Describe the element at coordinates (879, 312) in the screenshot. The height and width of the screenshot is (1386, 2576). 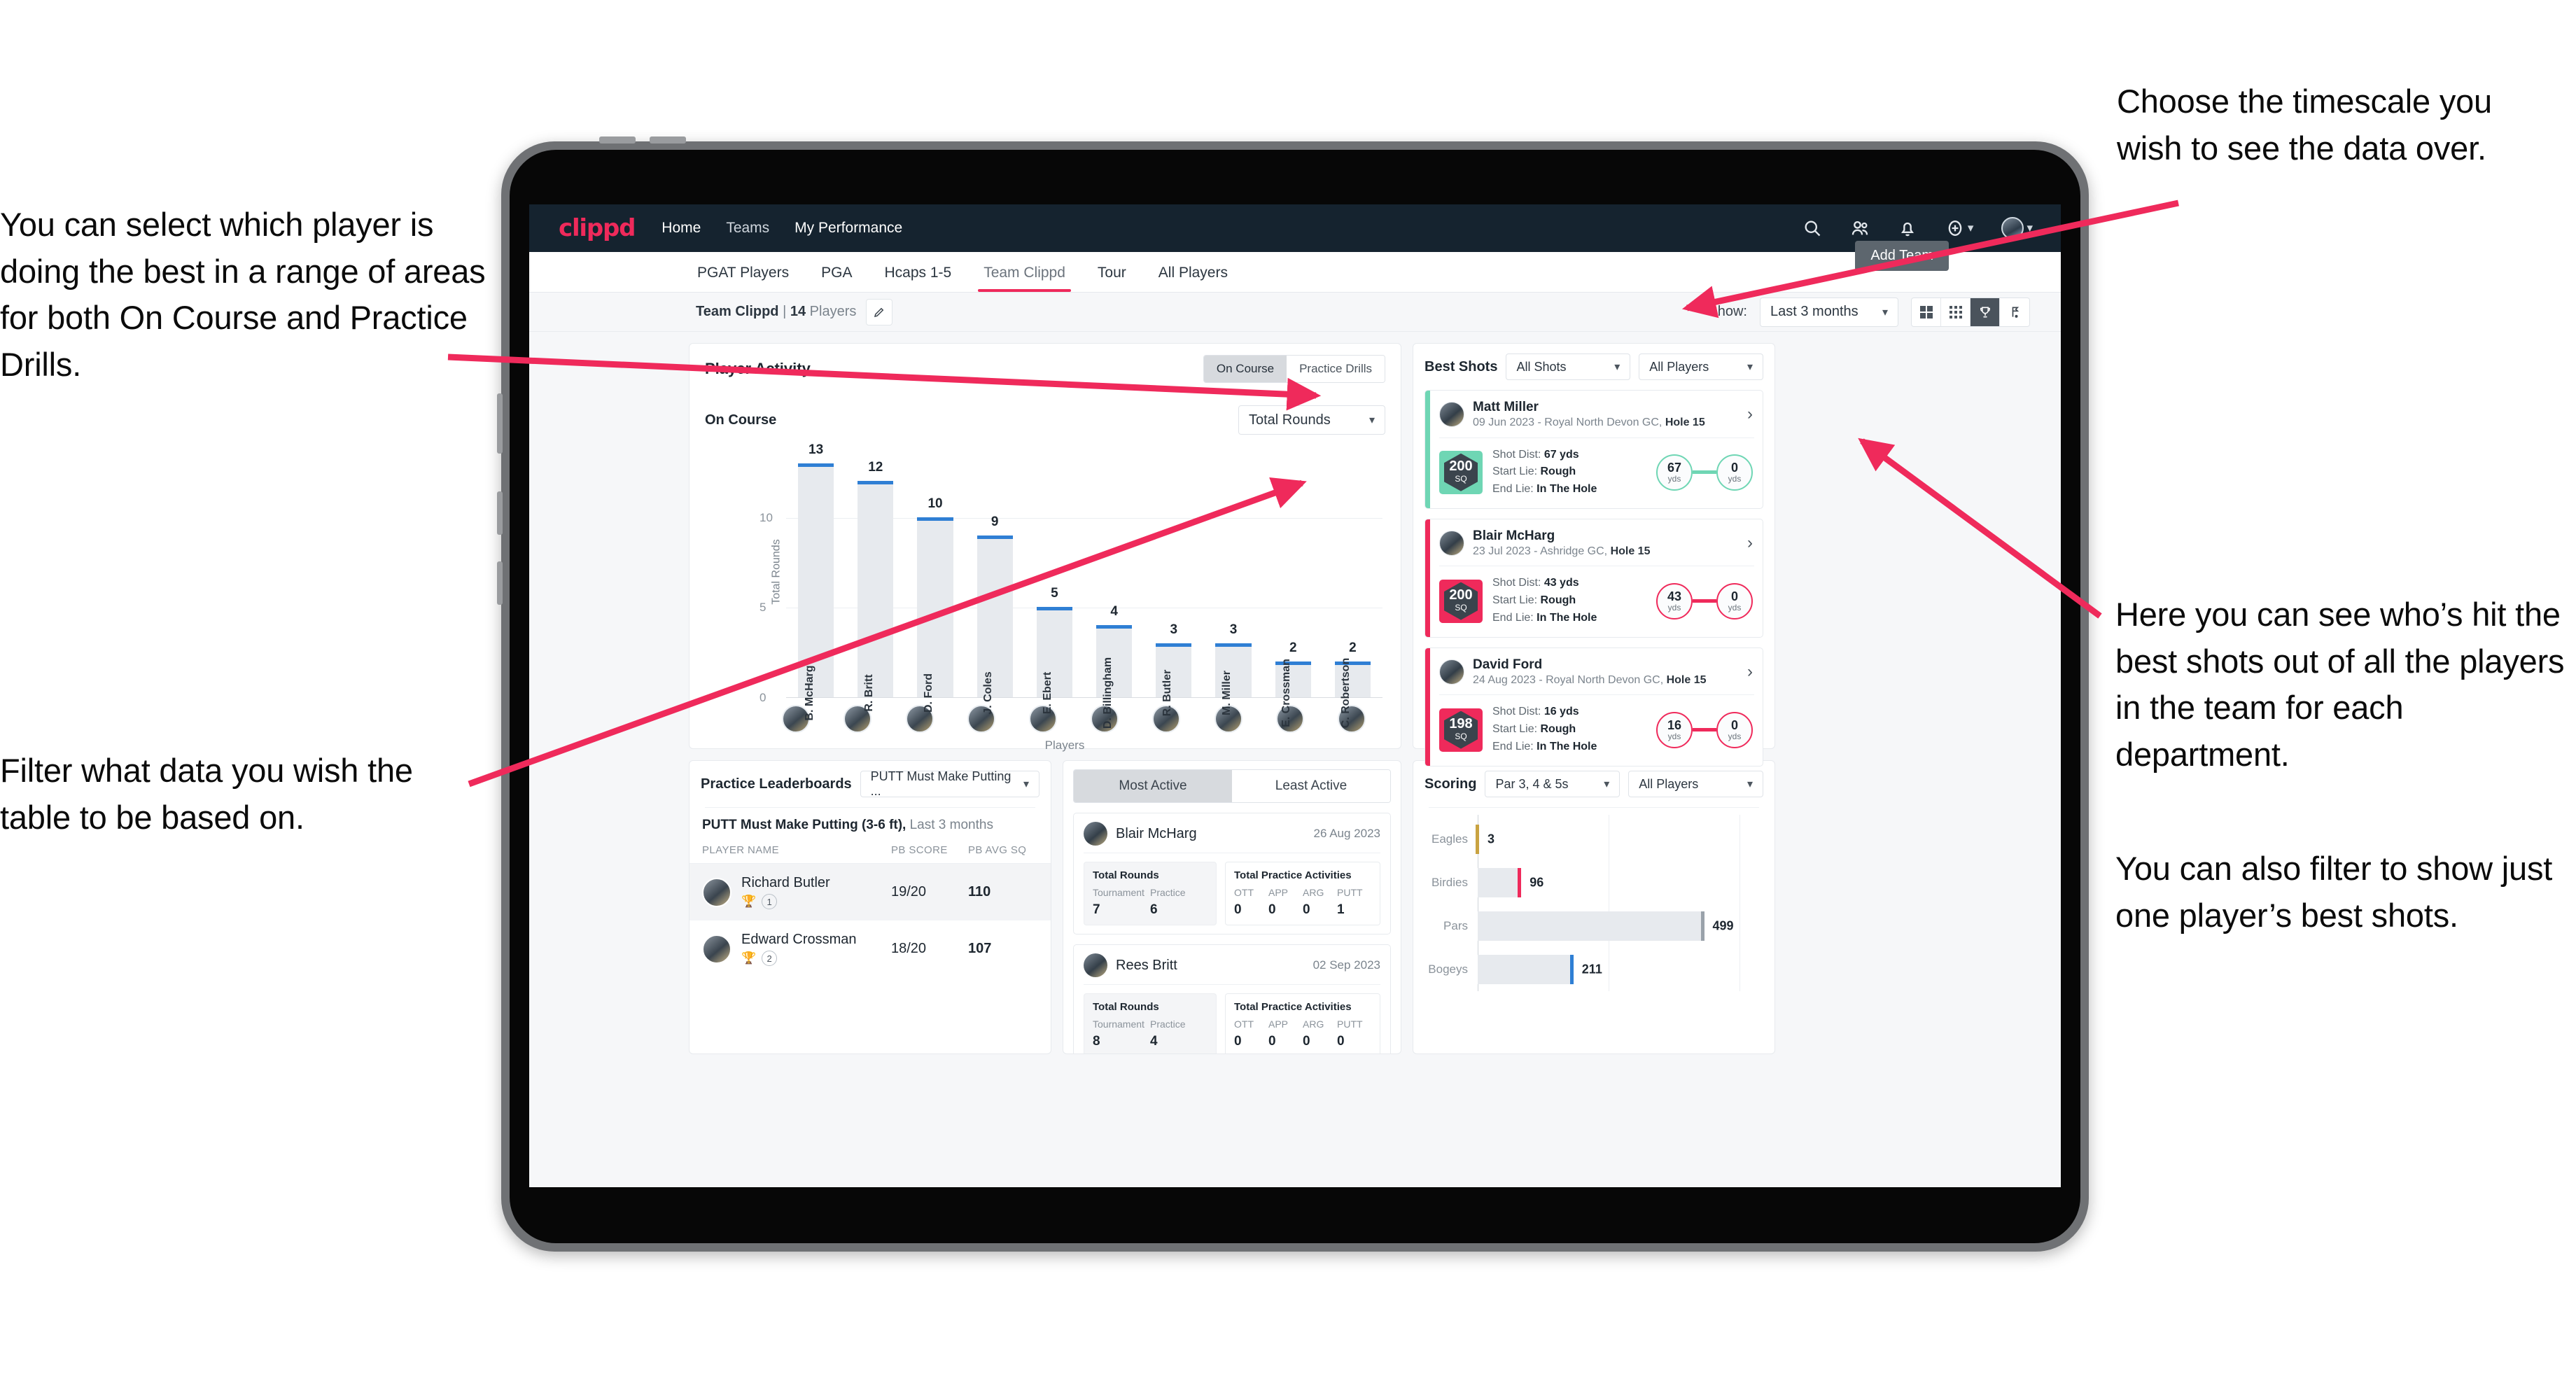
I see `edit-team-button` at that location.